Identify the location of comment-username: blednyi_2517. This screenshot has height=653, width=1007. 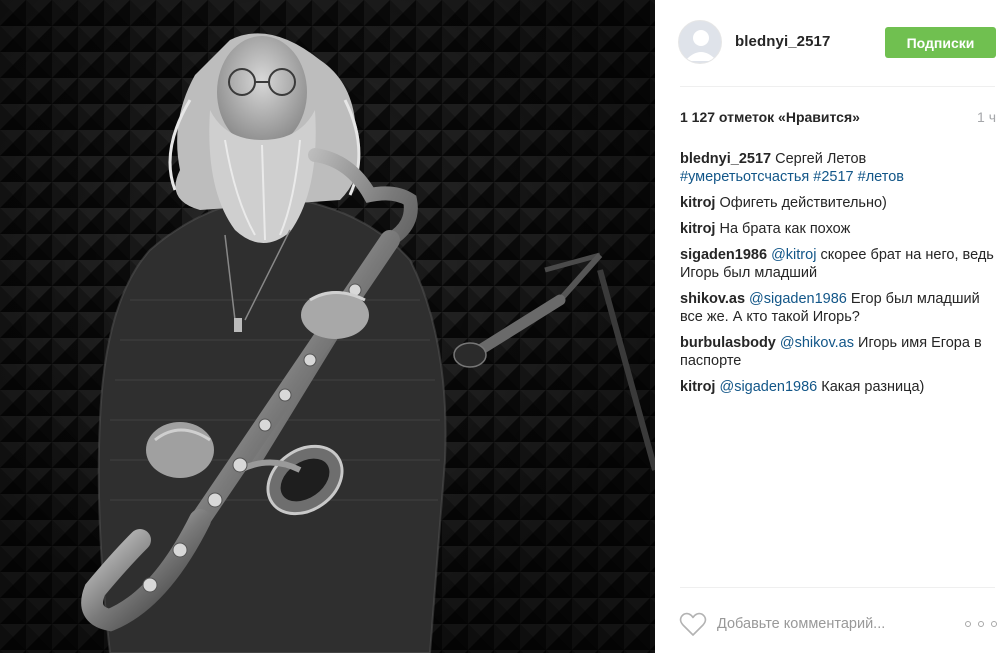
(725, 159).